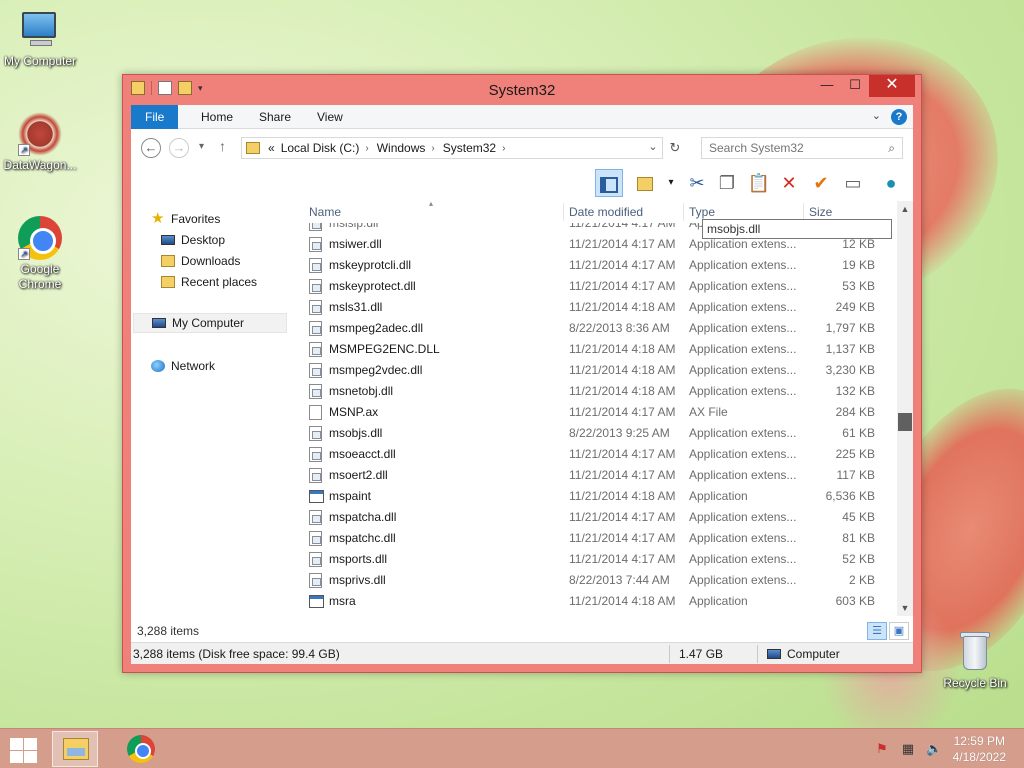 This screenshot has width=1024, height=768. Describe the element at coordinates (850, 349) in the screenshot. I see `file-size: 1,137 KB` at that location.